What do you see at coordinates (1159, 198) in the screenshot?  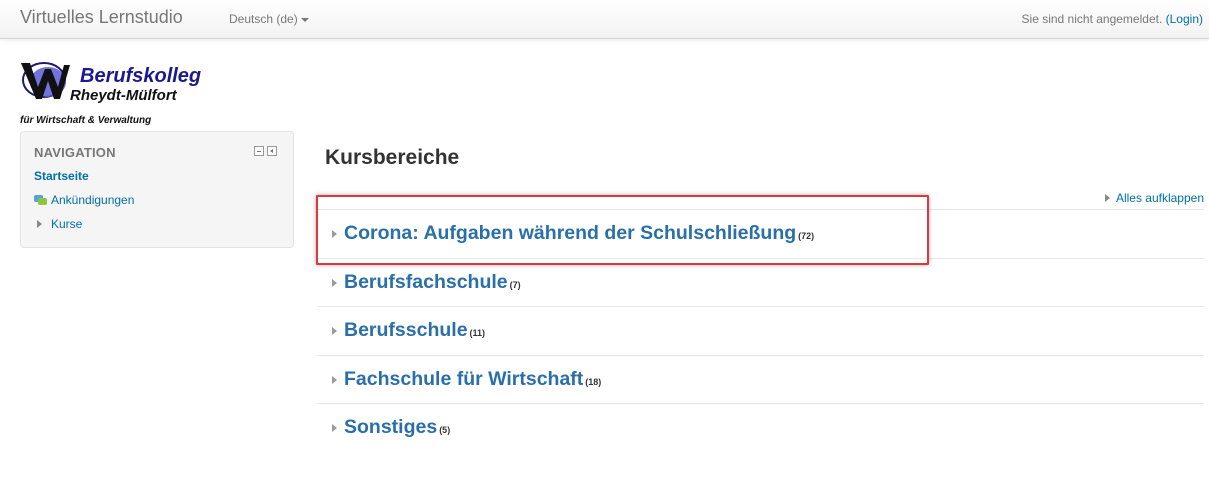 I see `expand-all-label: Alles aufklappen` at bounding box center [1159, 198].